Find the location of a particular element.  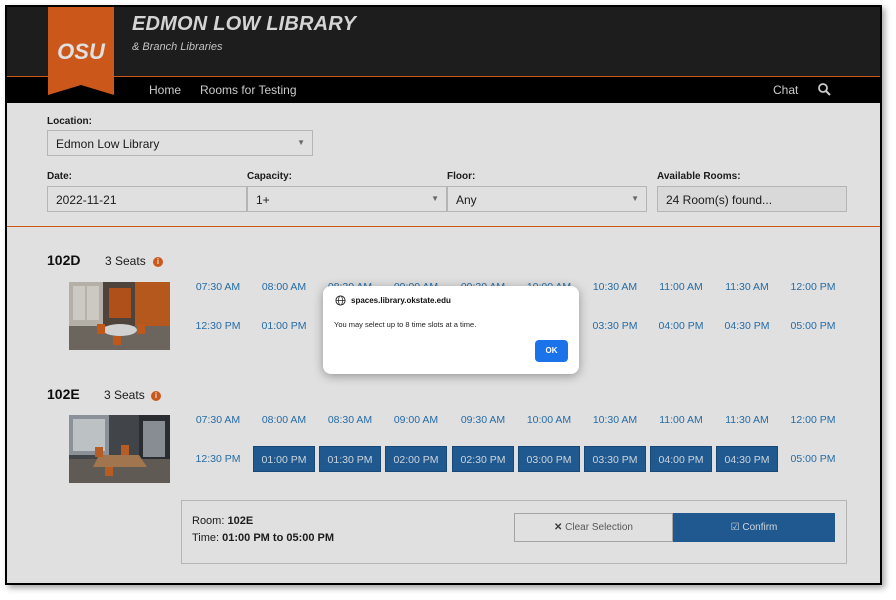

room-name-102d: 102D is located at coordinates (64, 260).